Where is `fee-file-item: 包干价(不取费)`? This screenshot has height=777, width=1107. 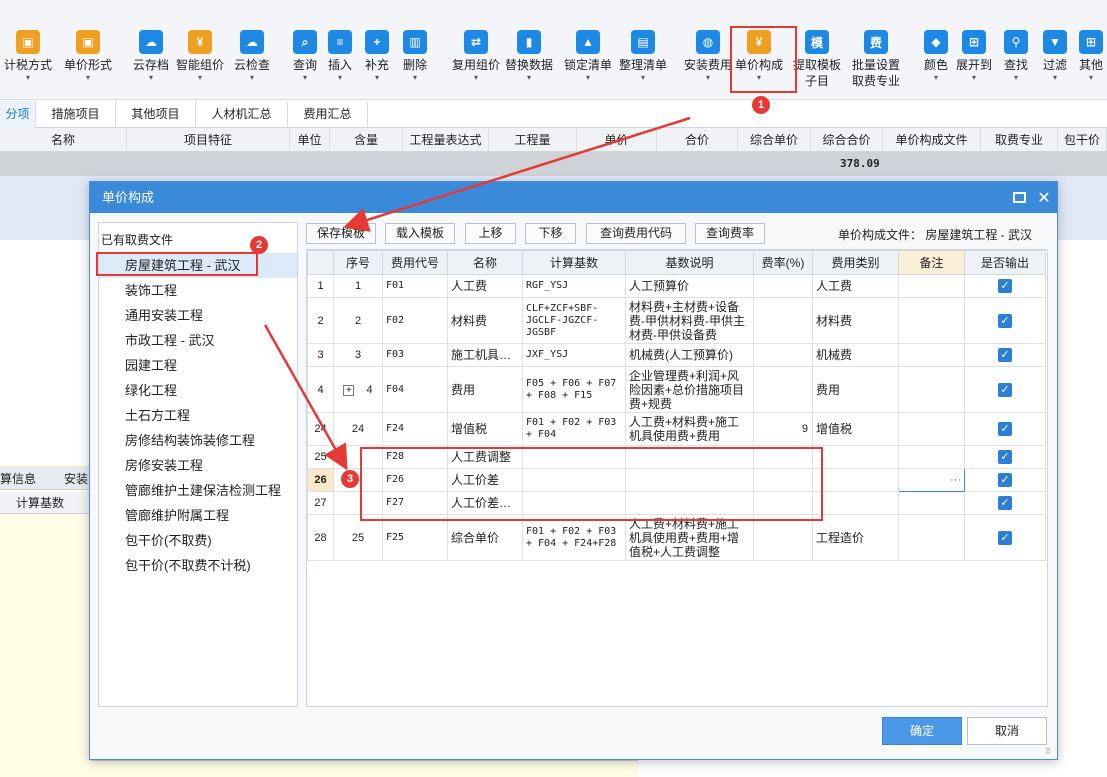
fee-file-item: 包干价(不取费) is located at coordinates (198, 540).